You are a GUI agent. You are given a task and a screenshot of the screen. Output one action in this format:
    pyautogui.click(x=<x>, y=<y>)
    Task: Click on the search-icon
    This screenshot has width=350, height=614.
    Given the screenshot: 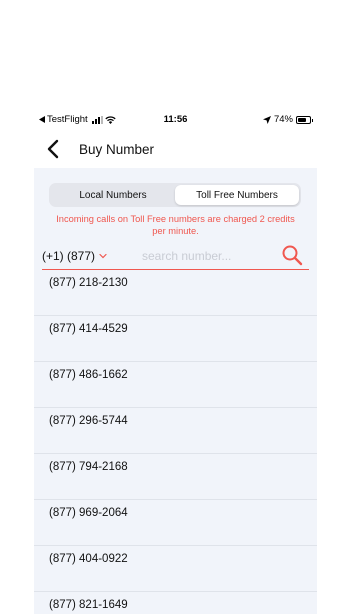 What is the action you would take?
    pyautogui.click(x=292, y=255)
    